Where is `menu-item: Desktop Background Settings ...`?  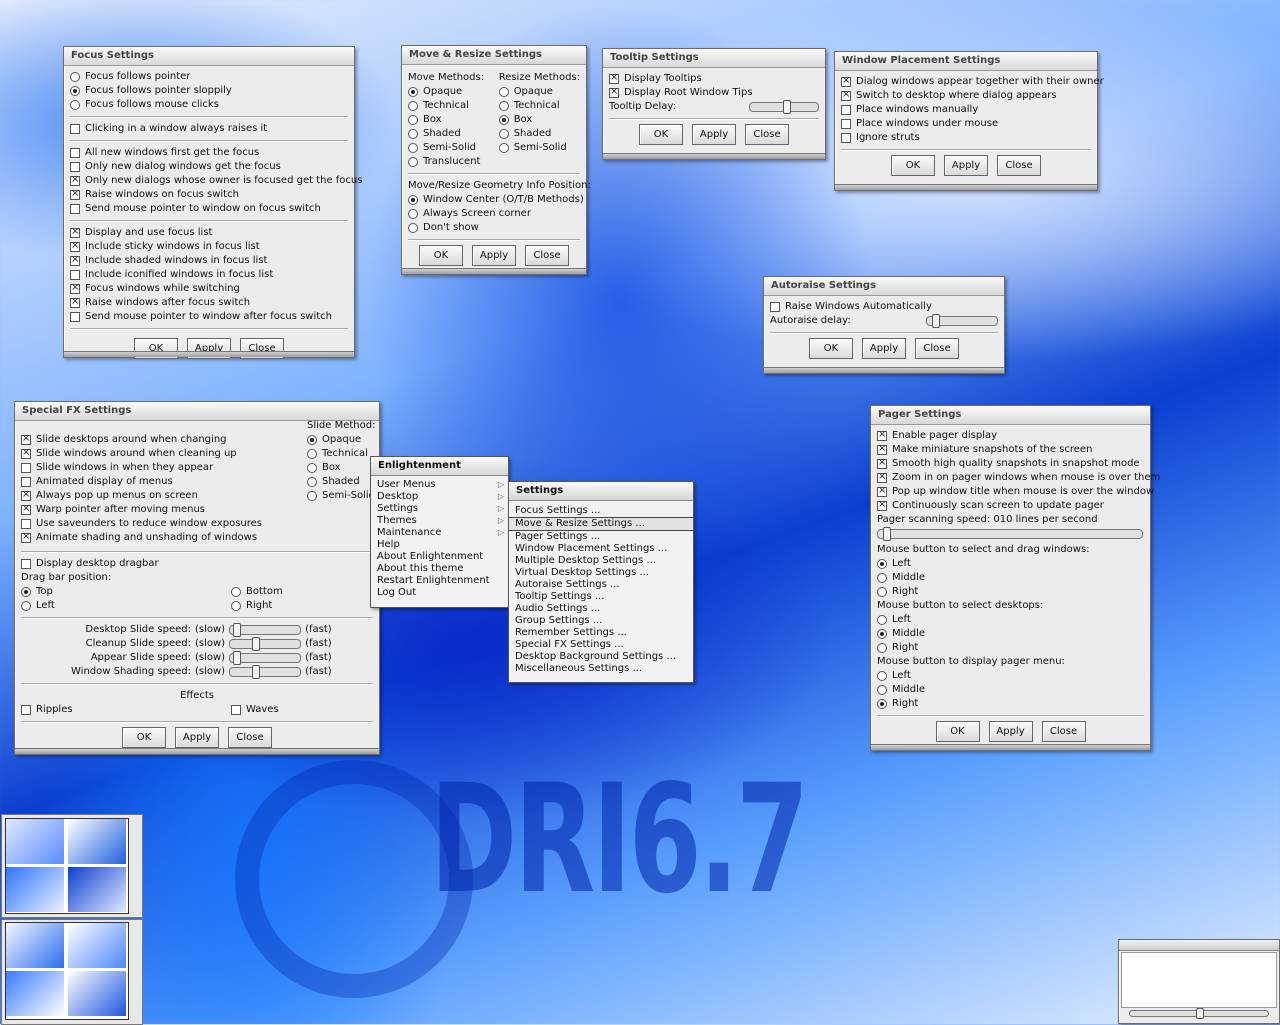
menu-item: Desktop Background Settings ... is located at coordinates (601, 657).